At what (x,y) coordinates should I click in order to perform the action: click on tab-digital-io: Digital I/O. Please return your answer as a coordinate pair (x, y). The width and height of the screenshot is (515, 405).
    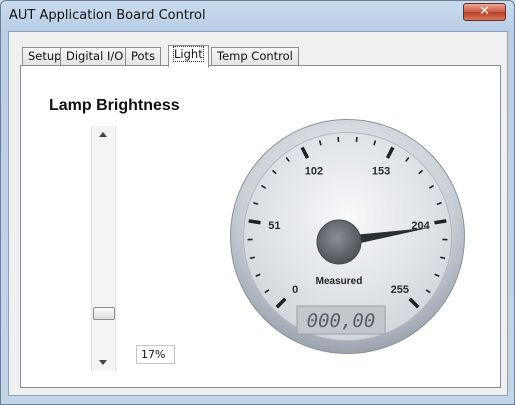
    Looking at the image, I should click on (95, 56).